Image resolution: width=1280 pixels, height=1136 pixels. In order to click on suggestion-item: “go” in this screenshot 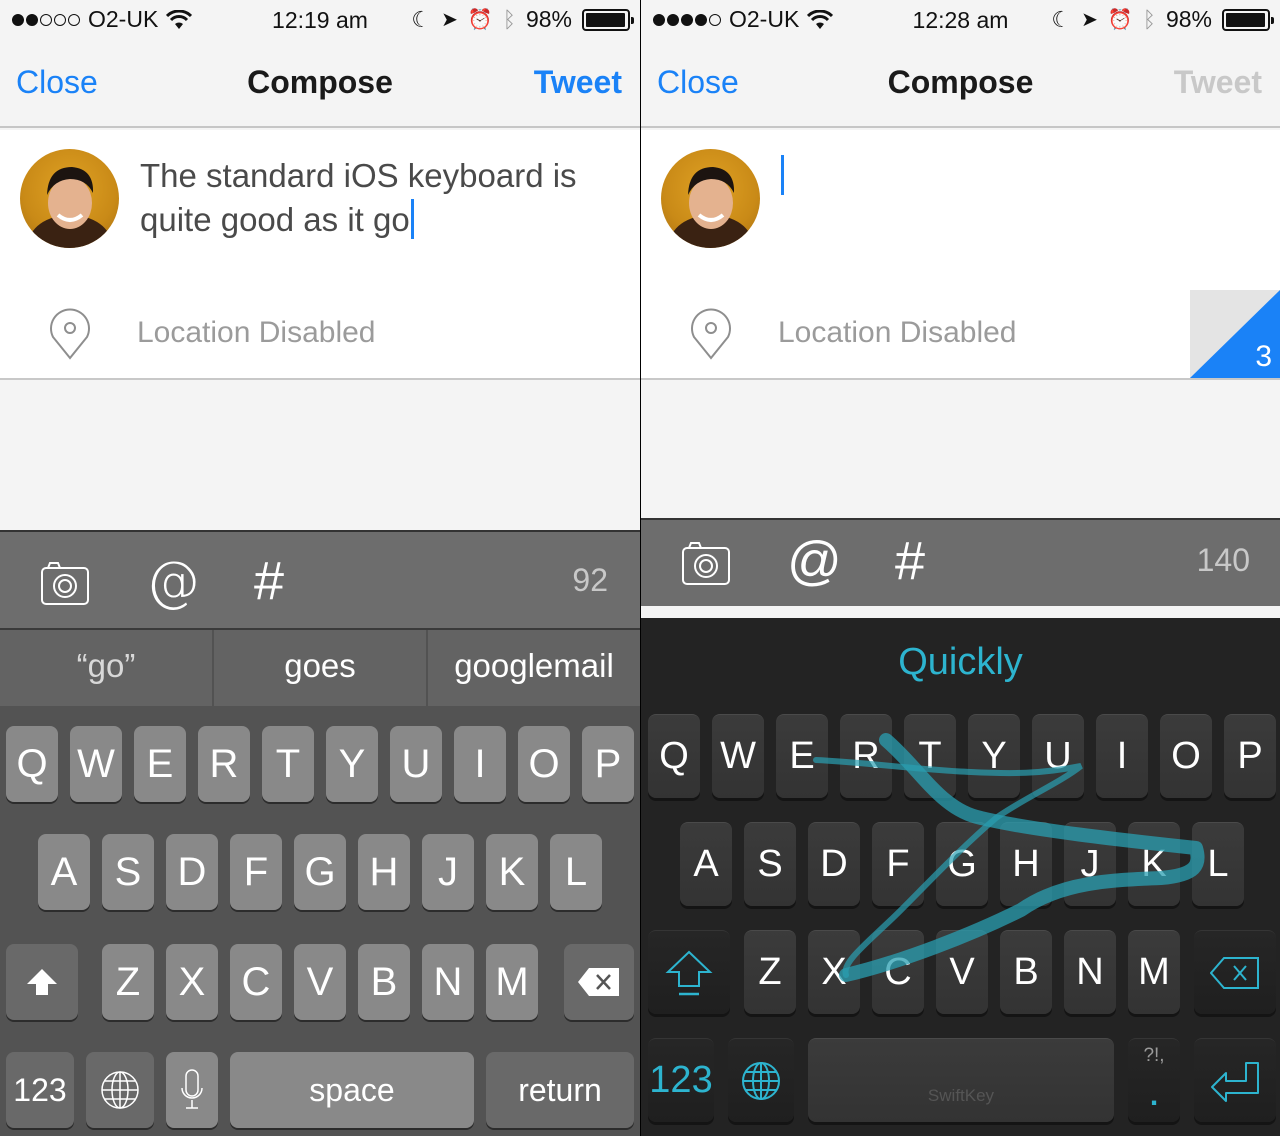, I will do `click(107, 668)`.